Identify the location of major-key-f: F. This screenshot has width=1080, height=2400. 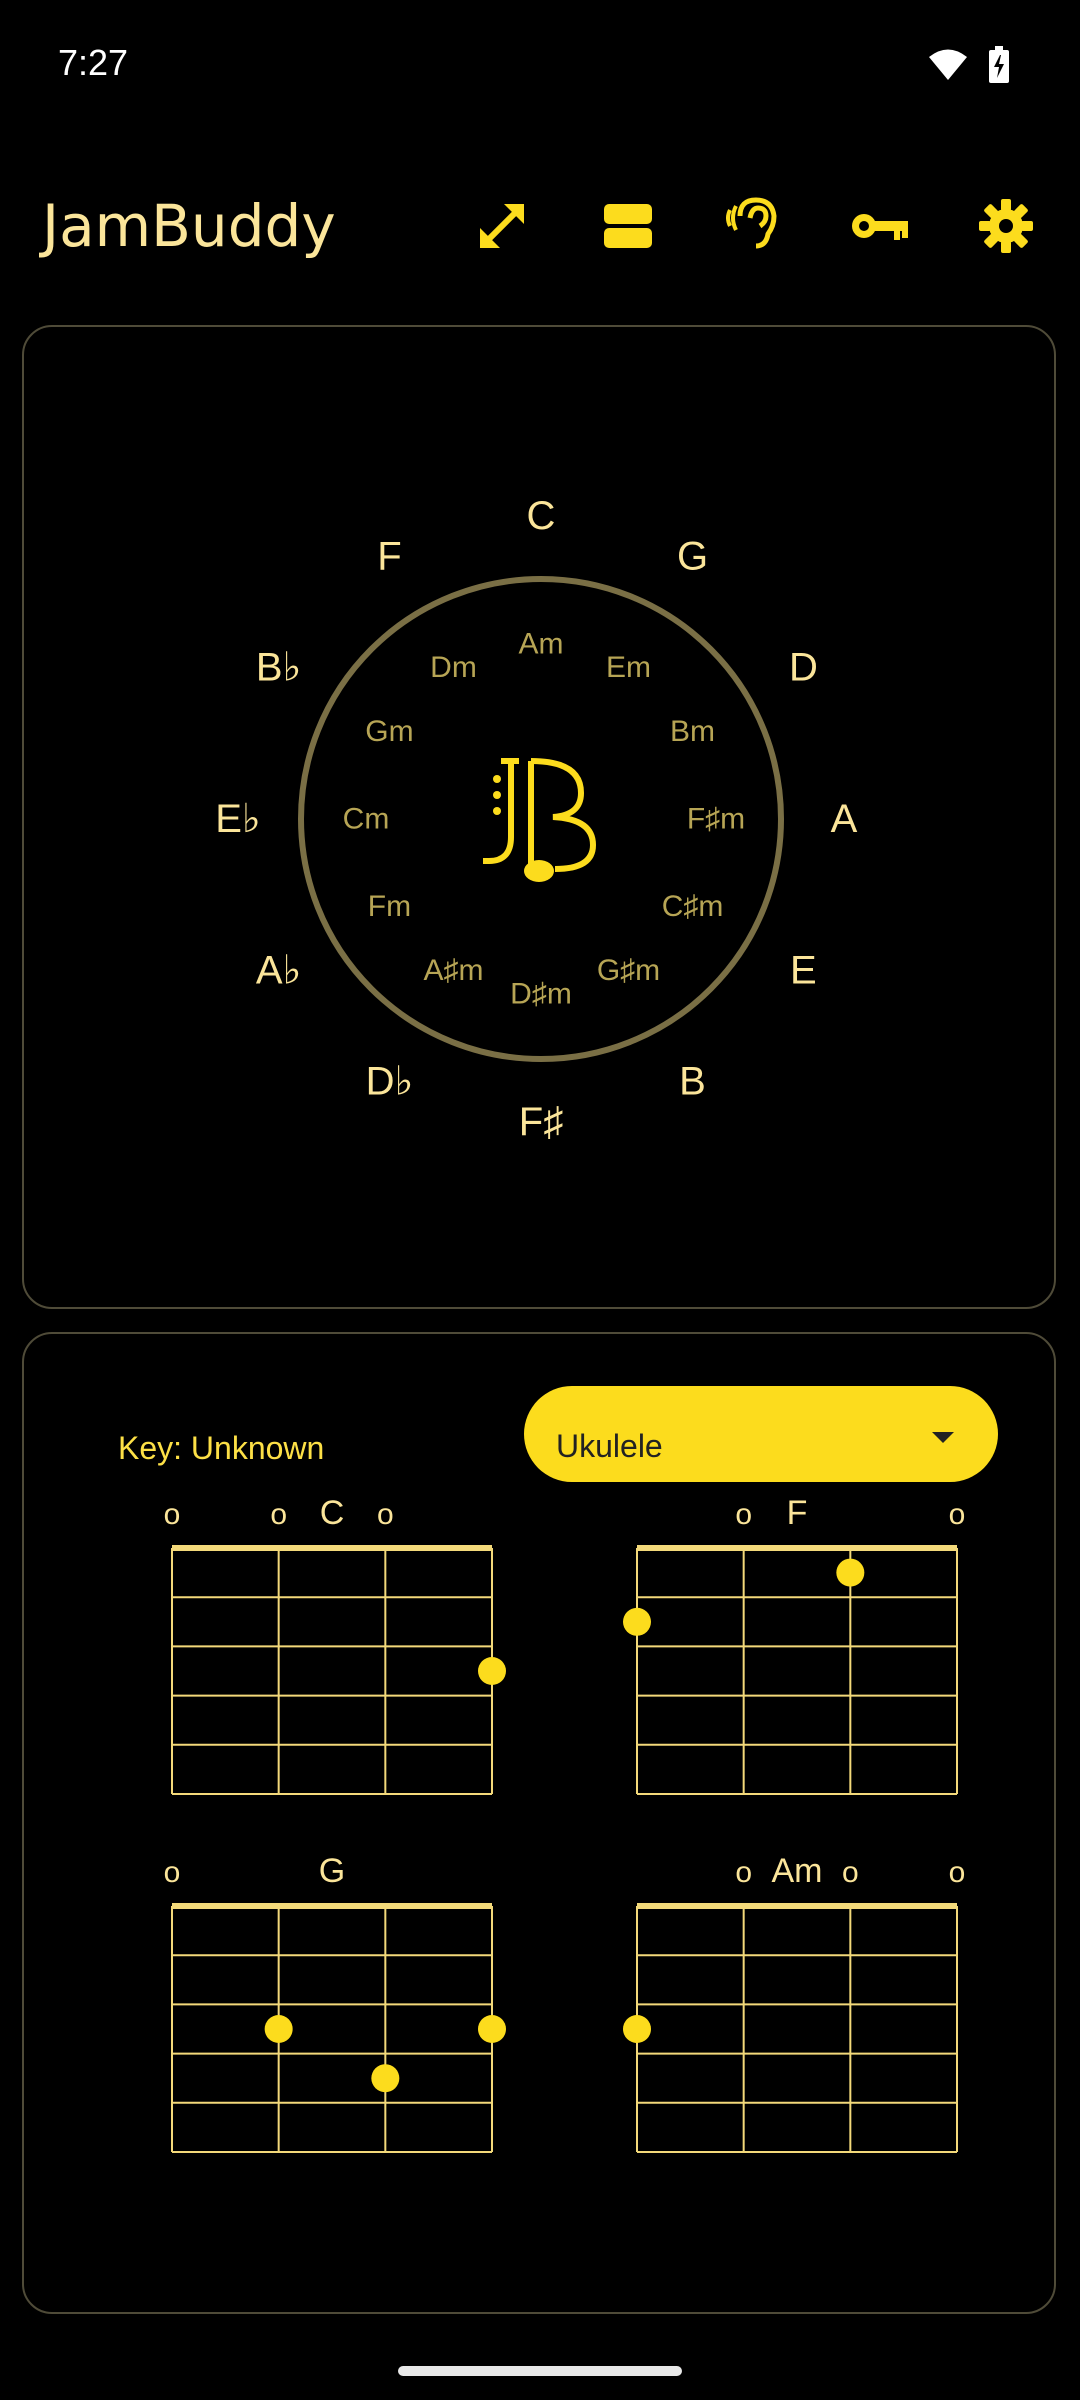
(389, 557).